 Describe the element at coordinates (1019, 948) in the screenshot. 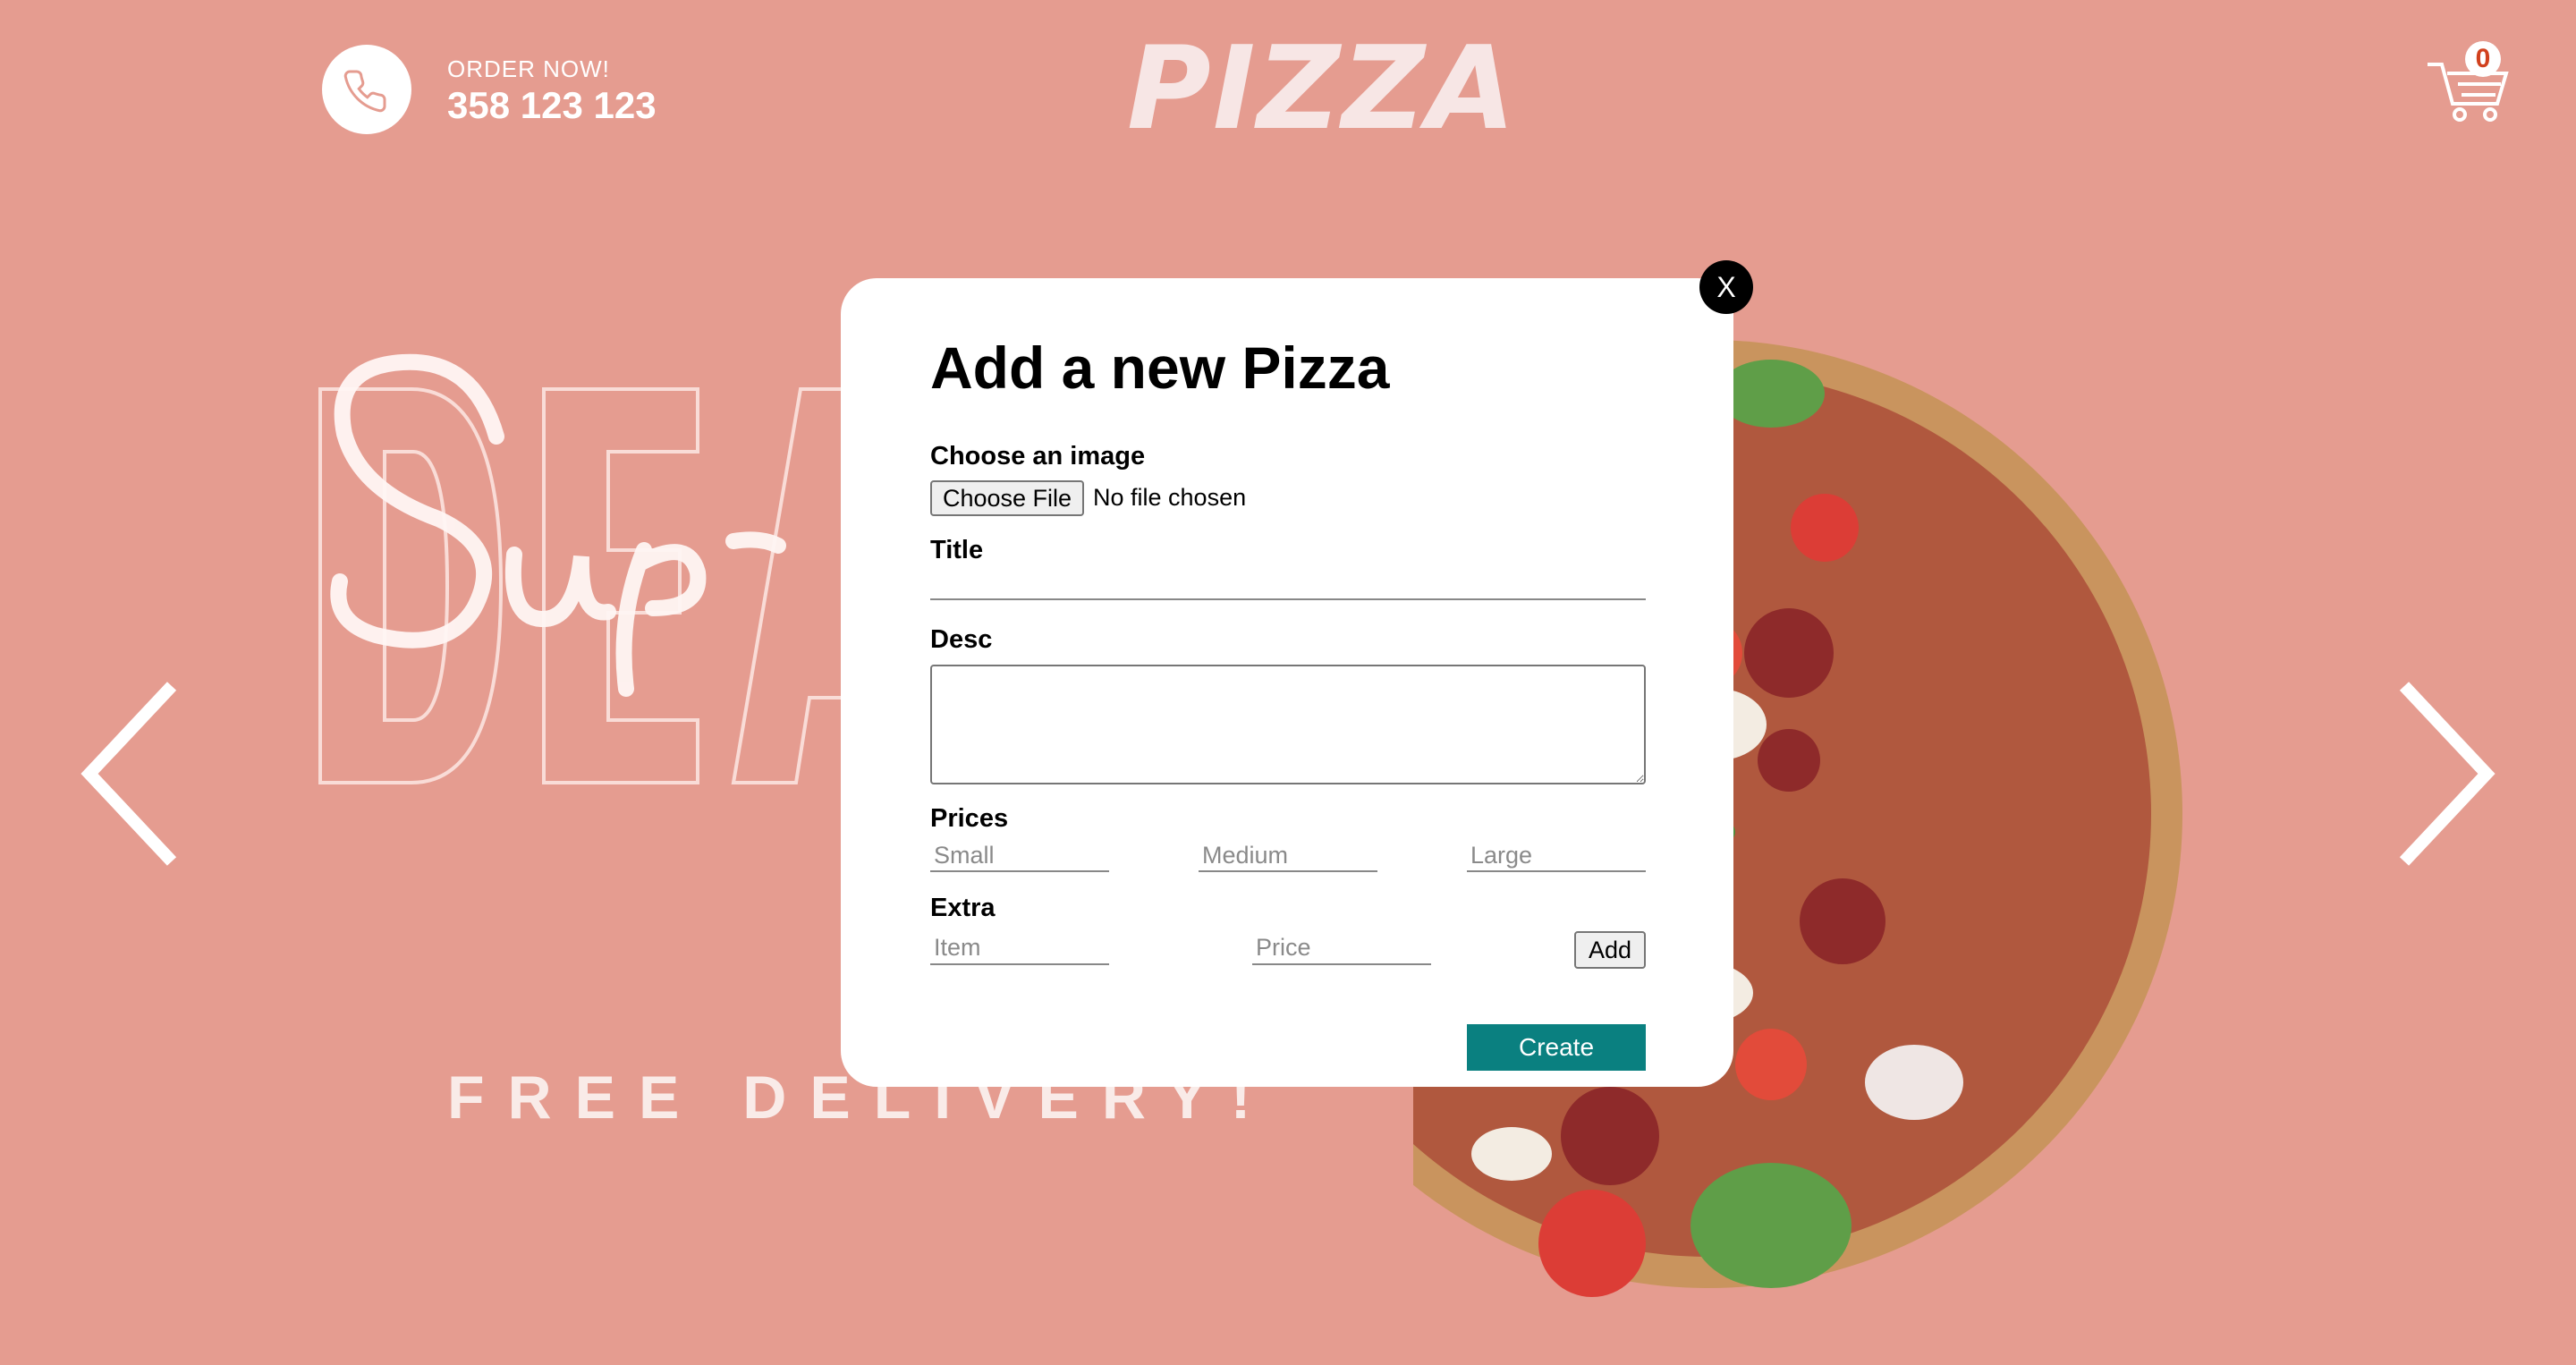

I see `extra-item-input` at that location.